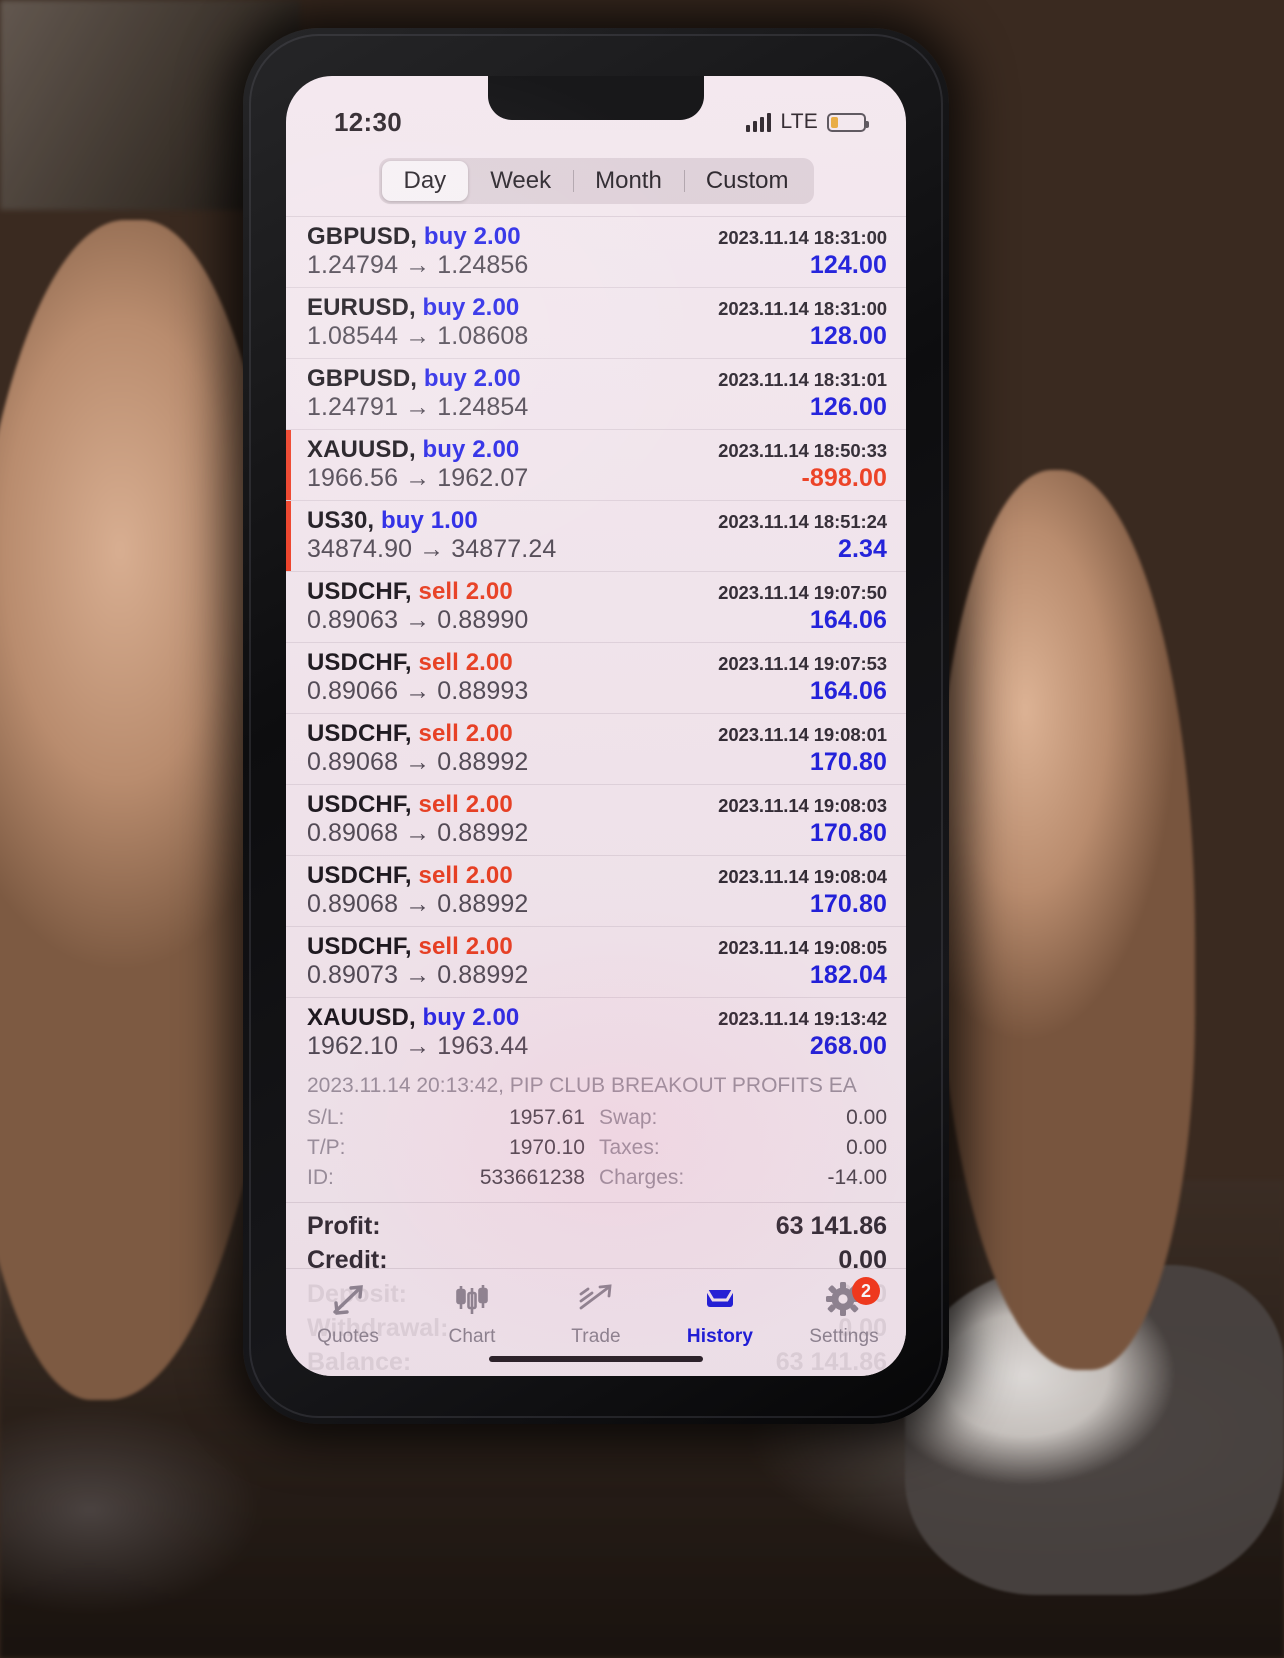 This screenshot has height=1658, width=1284. Describe the element at coordinates (418, 1046) in the screenshot. I see `deal-price-range: 1962.10 → 1963.44` at that location.